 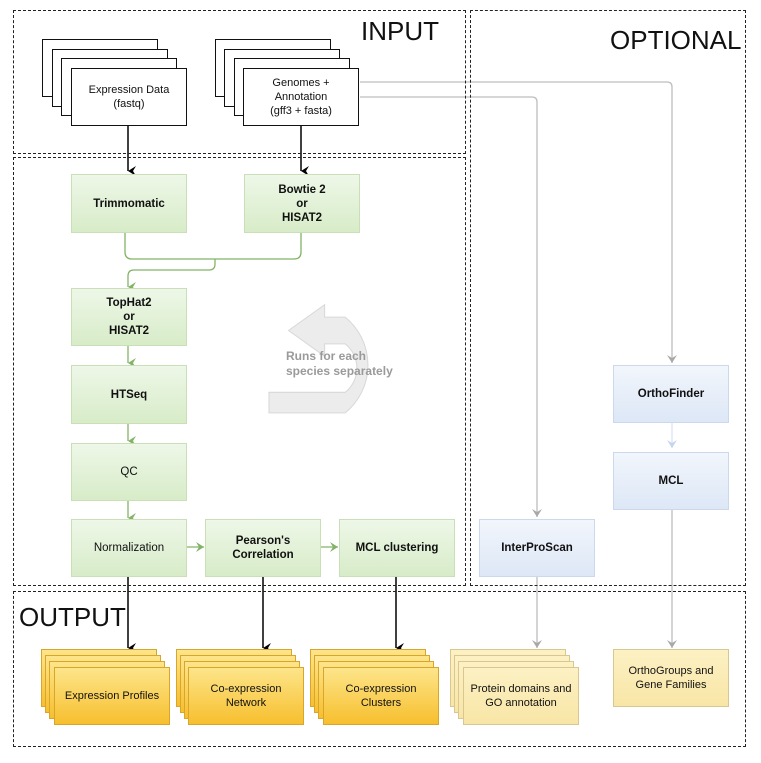 I want to click on protein-domains-output: Protein domains and GO annotation, so click(x=521, y=696).